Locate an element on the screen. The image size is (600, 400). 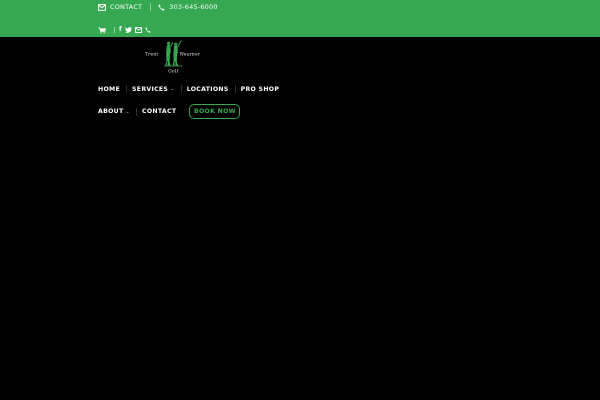
nav-locations: LOCATIONS is located at coordinates (208, 89).